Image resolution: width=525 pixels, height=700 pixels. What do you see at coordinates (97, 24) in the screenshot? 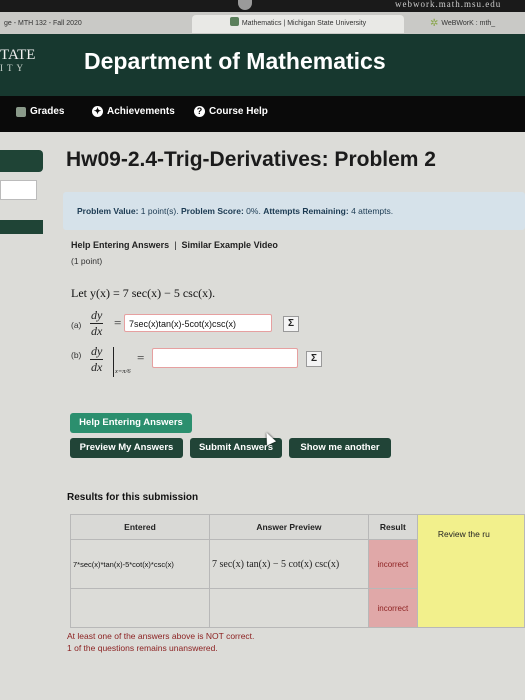
I see `browser-tab-course: ge - MTH 132 - Fall 2020` at bounding box center [97, 24].